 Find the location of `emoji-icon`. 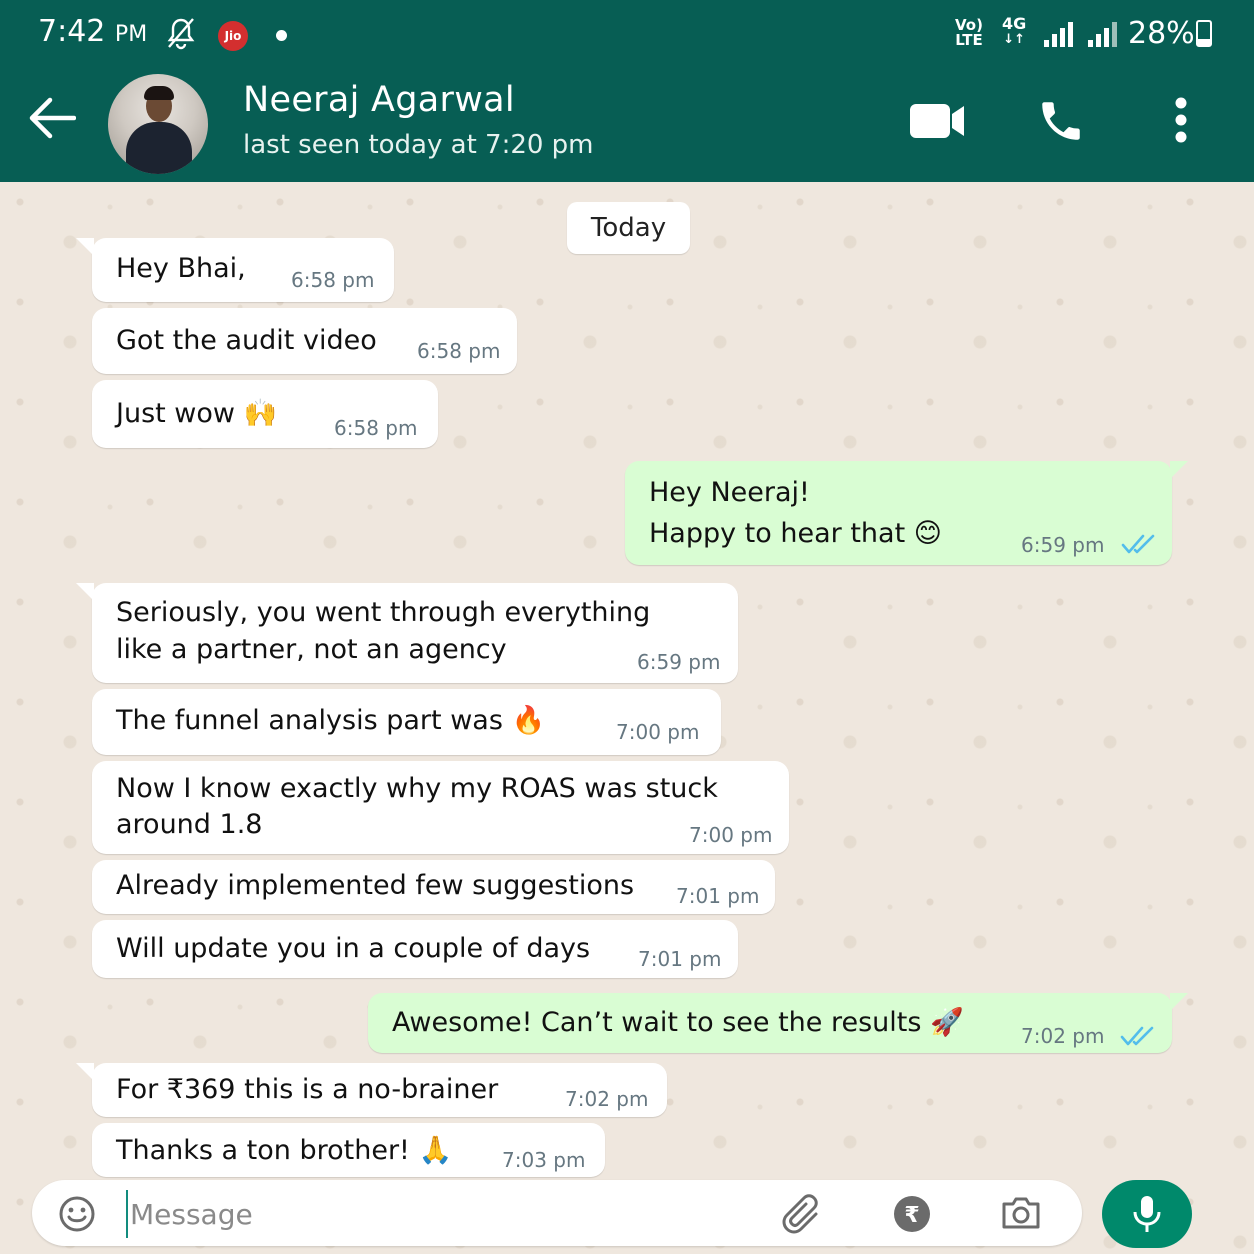

emoji-icon is located at coordinates (77, 1216).